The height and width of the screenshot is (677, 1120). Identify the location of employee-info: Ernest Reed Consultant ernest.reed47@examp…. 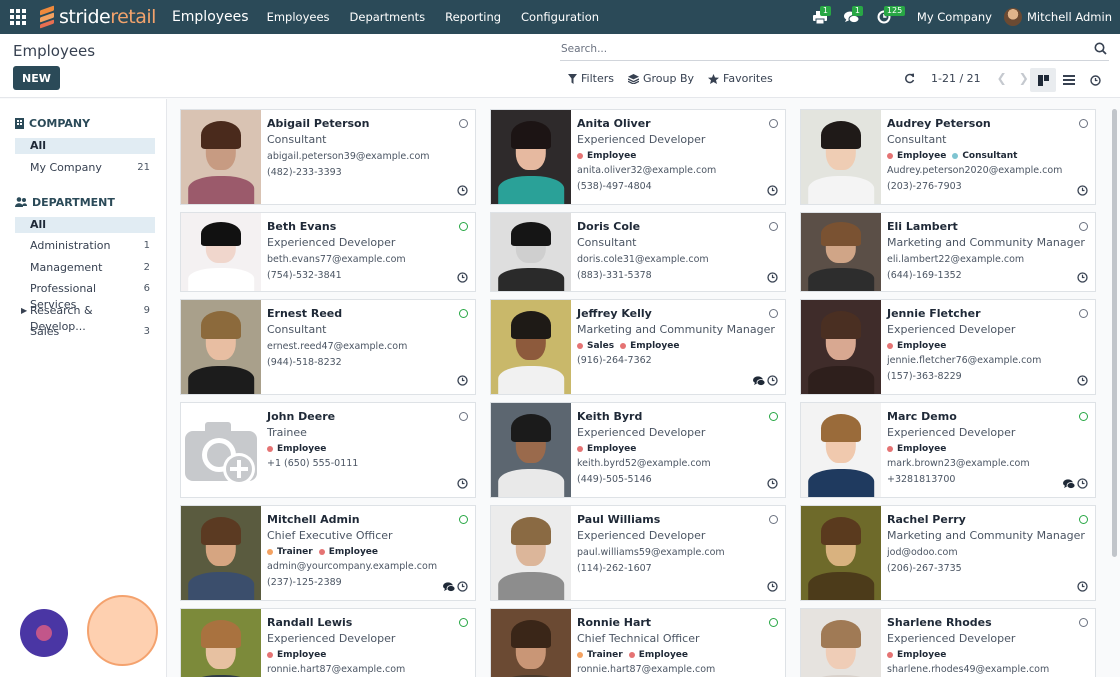
(368, 347).